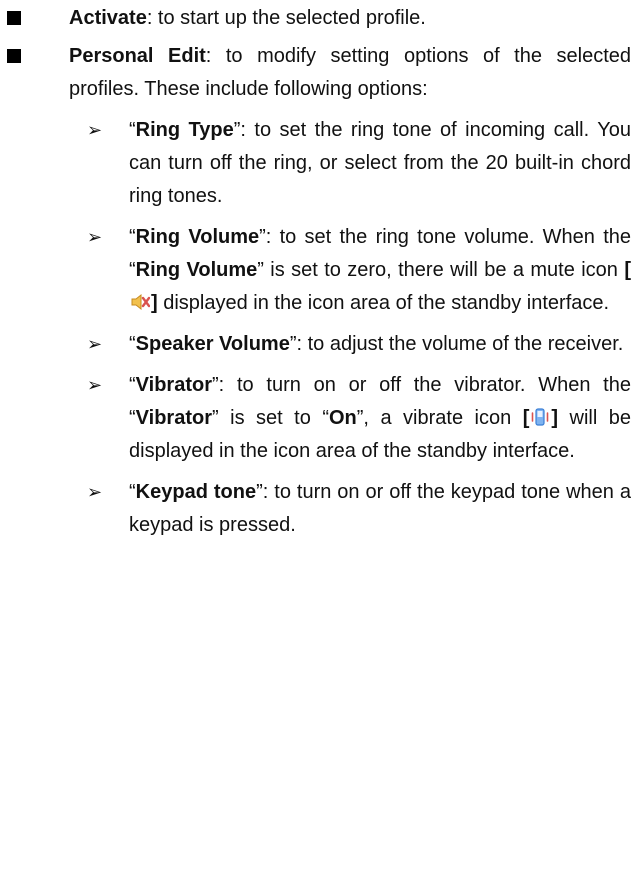  Describe the element at coordinates (540, 417) in the screenshot. I see `vibrate-phone-icon` at that location.